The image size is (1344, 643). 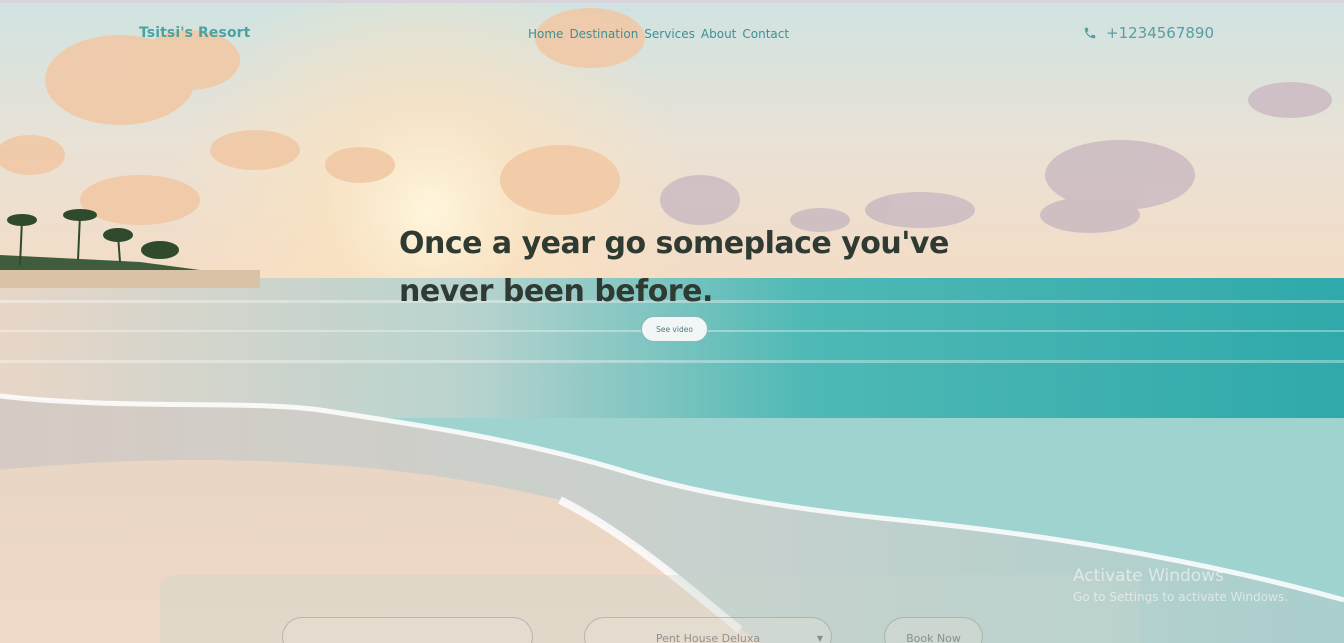 What do you see at coordinates (674, 329) in the screenshot?
I see `see-video-button: See video` at bounding box center [674, 329].